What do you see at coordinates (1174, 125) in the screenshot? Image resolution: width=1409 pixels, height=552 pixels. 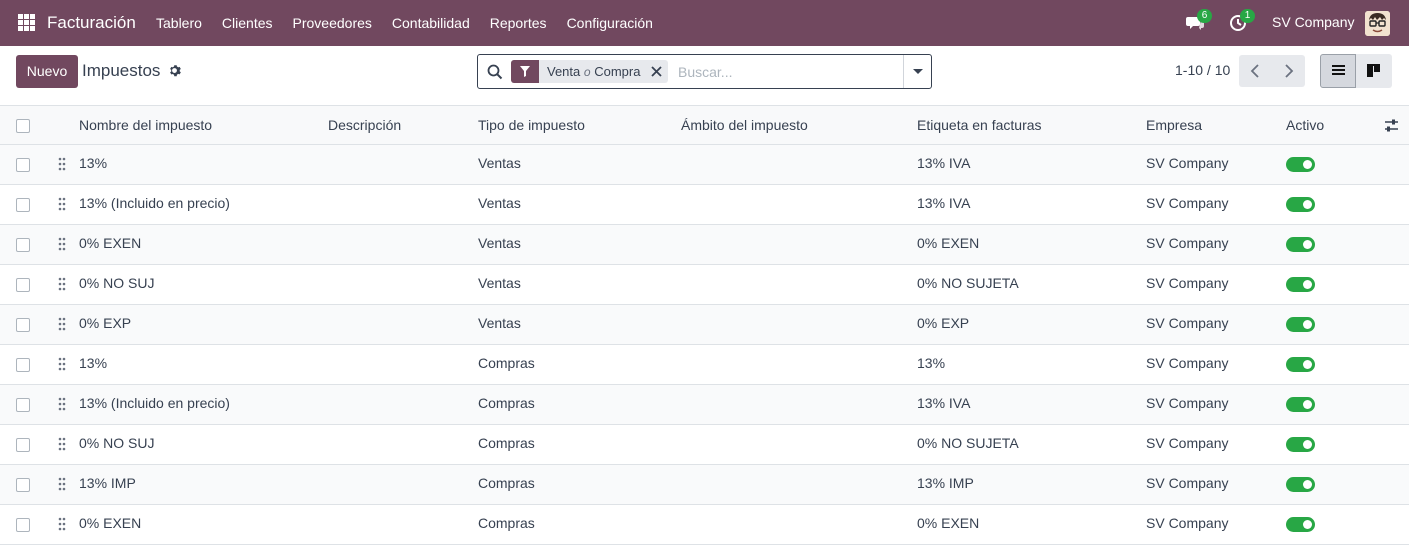 I see `column-header-empresa: Empresa` at bounding box center [1174, 125].